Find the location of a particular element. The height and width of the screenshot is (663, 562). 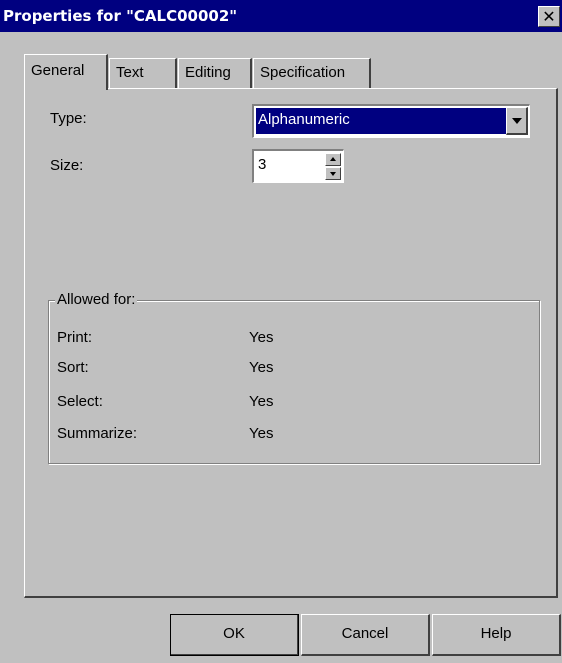

close-button: ✕ is located at coordinates (549, 16).